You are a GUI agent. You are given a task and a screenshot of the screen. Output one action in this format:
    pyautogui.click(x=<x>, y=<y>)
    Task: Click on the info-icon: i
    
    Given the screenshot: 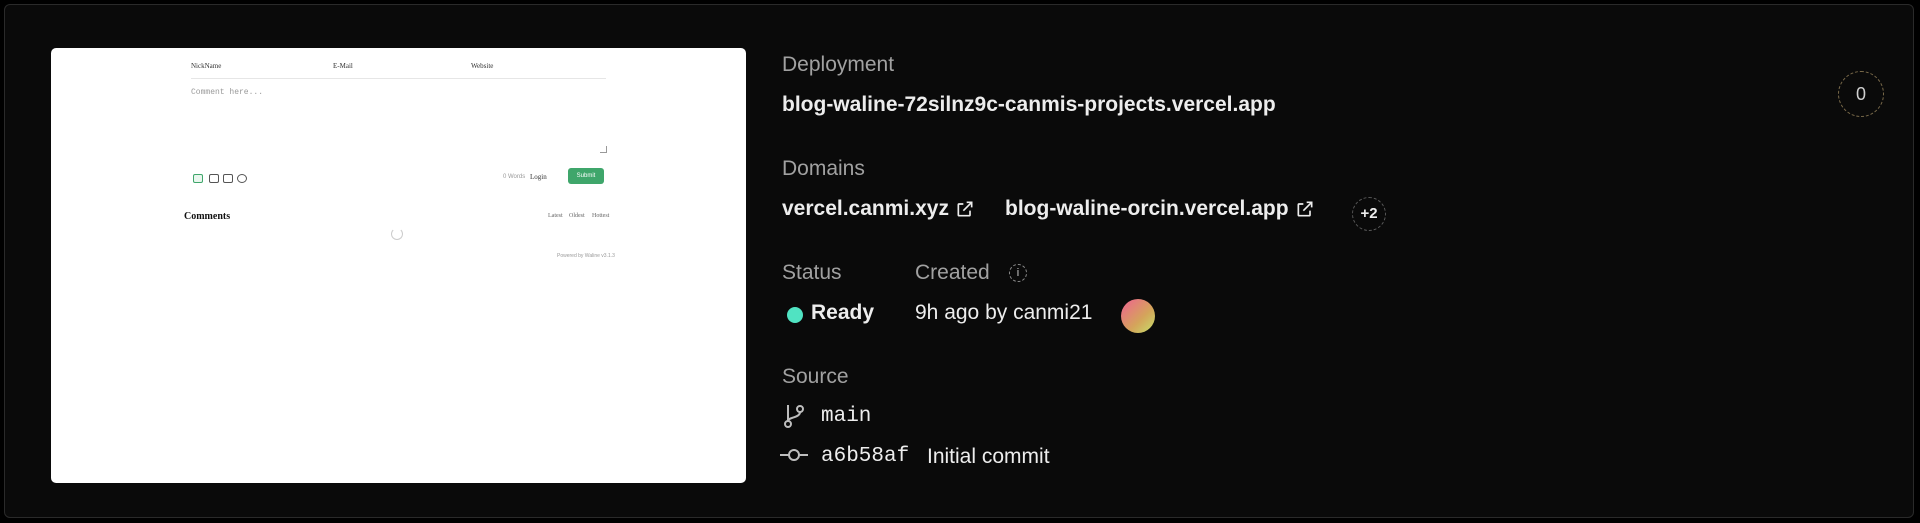 What is the action you would take?
    pyautogui.click(x=1018, y=273)
    